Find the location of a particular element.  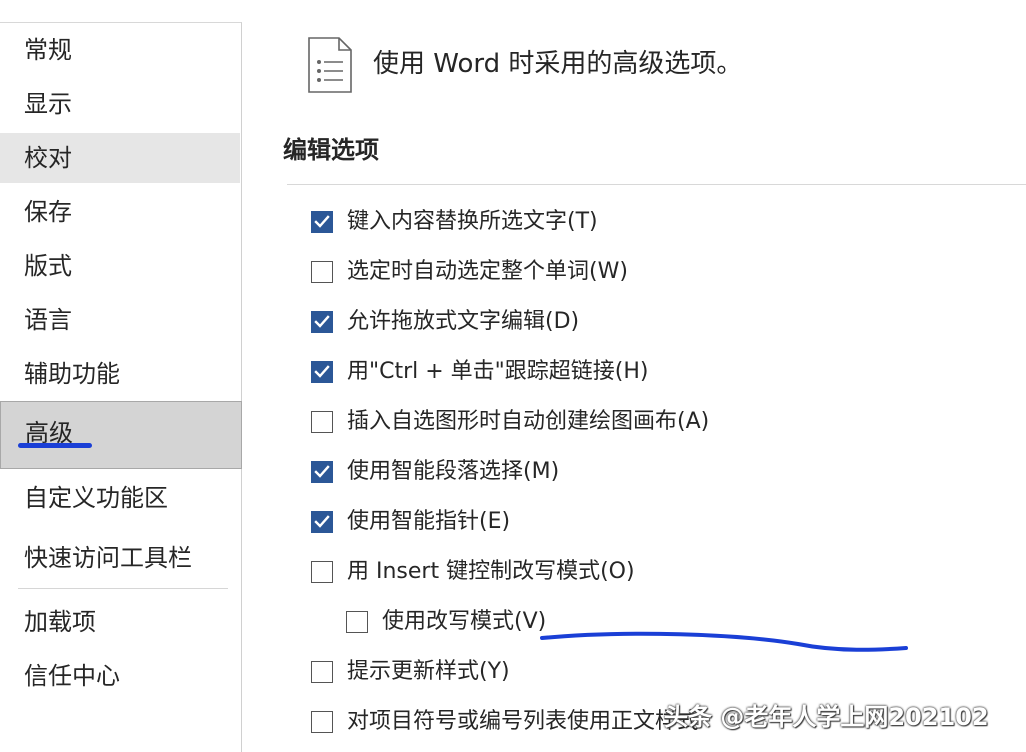

watermark: 头条 @老年人学上网202102 is located at coordinates (826, 717).